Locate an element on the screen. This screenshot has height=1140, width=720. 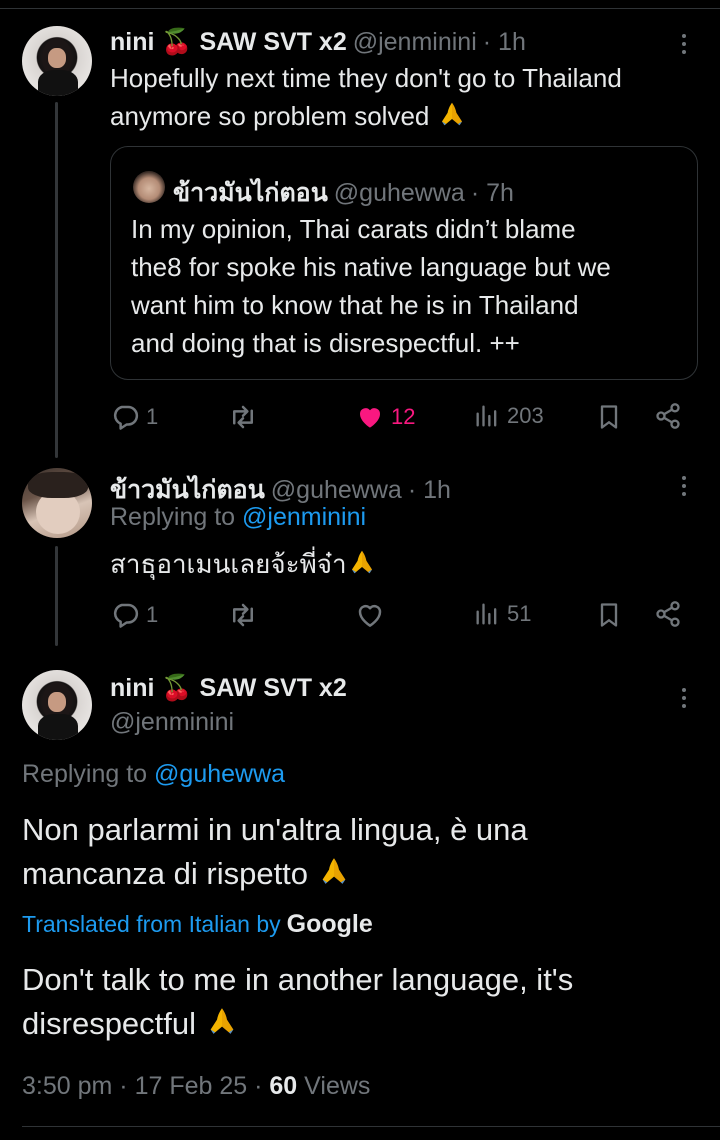
quote-text-line: and doing that is disrespectful. ++ is located at coordinates (325, 343).